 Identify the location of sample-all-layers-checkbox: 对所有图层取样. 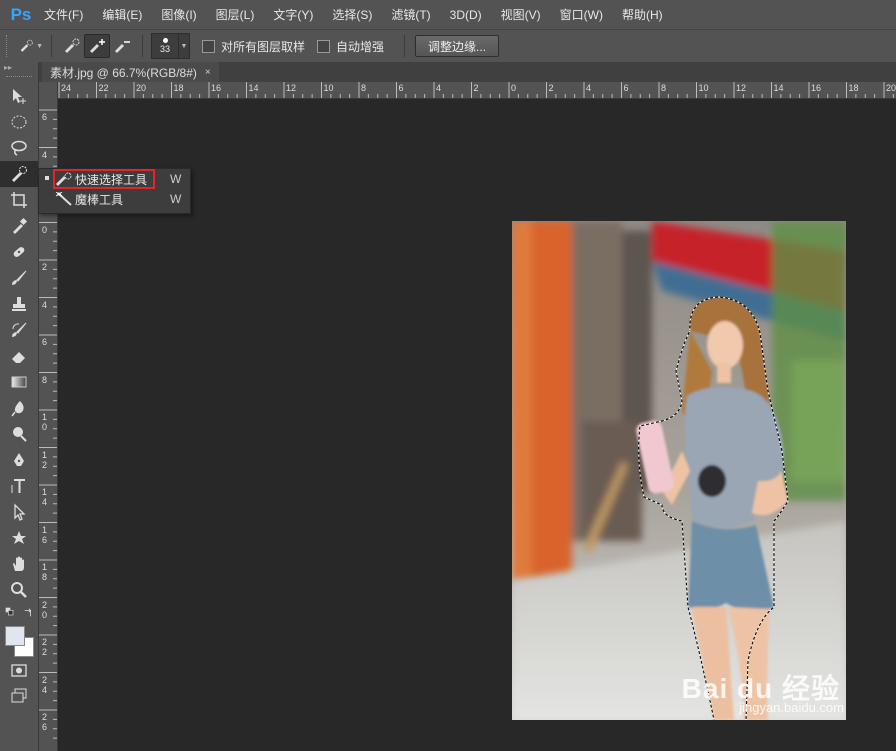
(253, 46).